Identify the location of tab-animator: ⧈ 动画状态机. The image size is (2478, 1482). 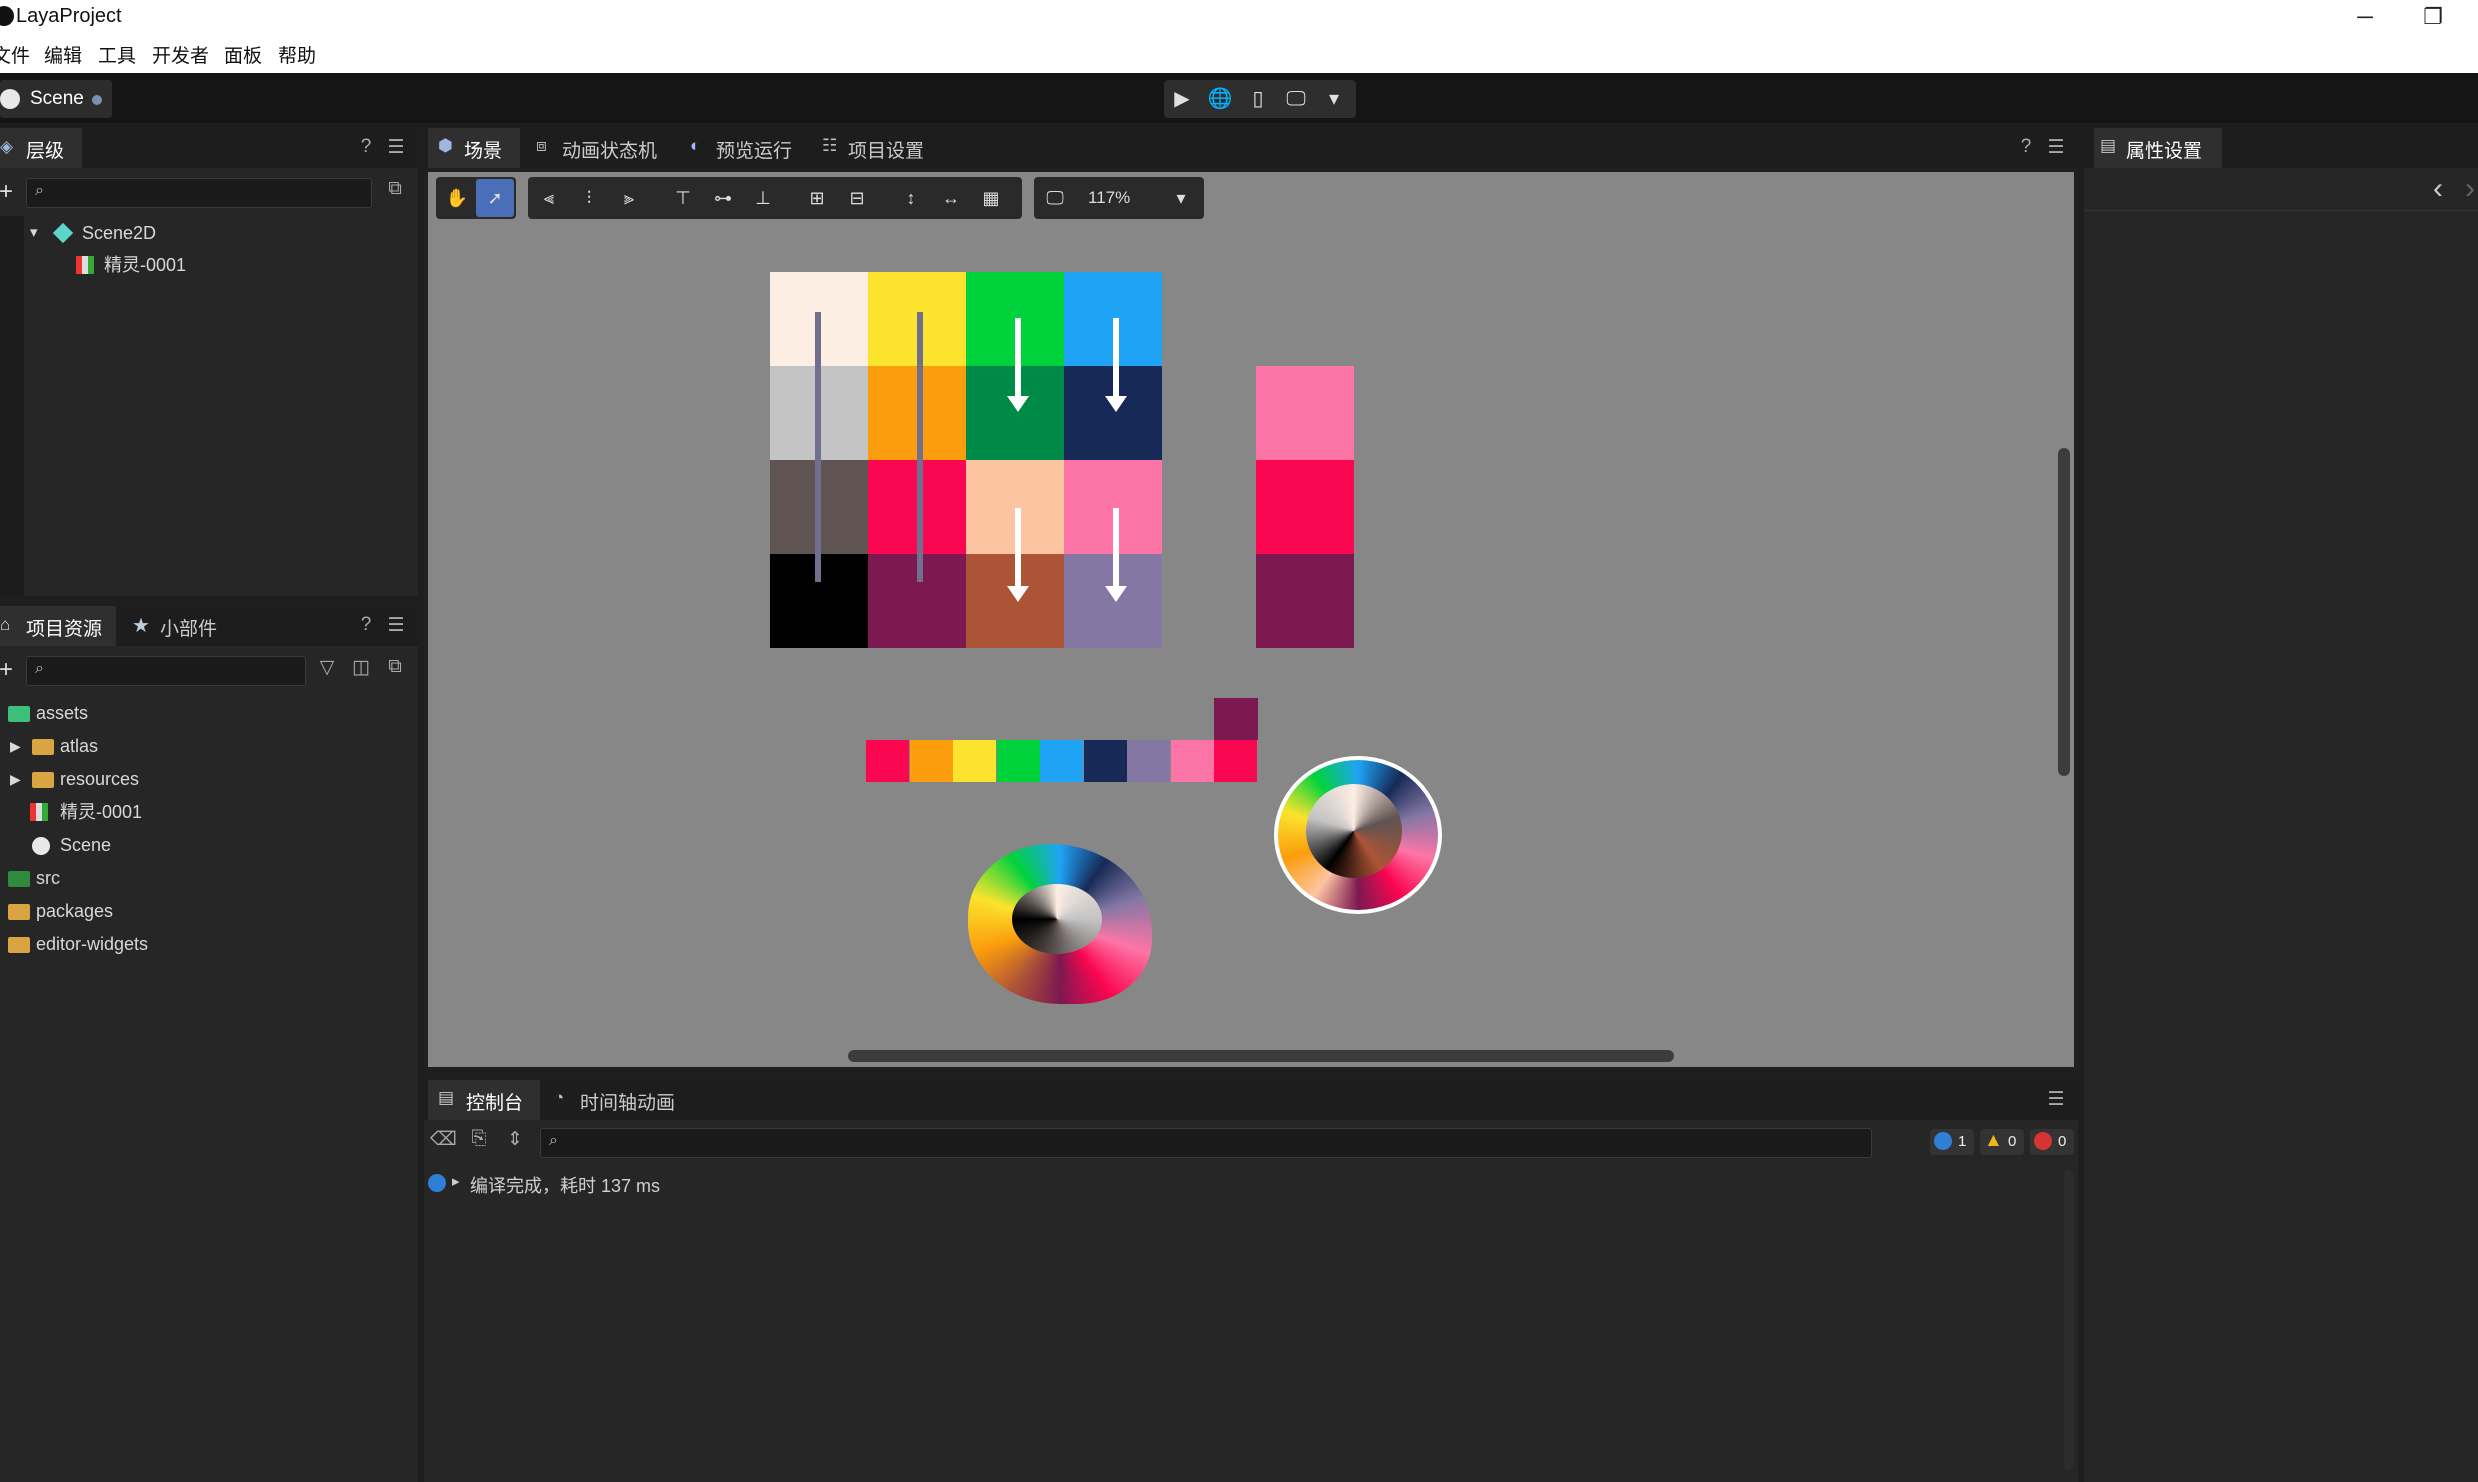
(607, 148).